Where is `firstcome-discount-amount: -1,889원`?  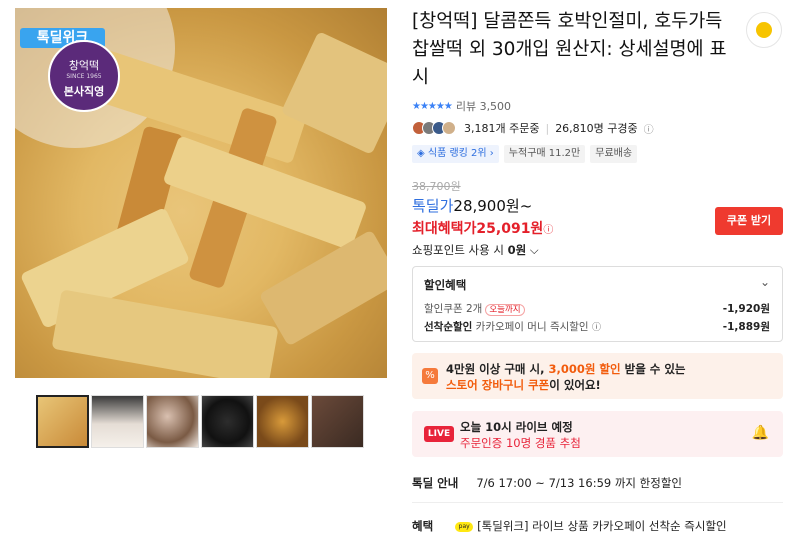 firstcome-discount-amount: -1,889원 is located at coordinates (746, 327).